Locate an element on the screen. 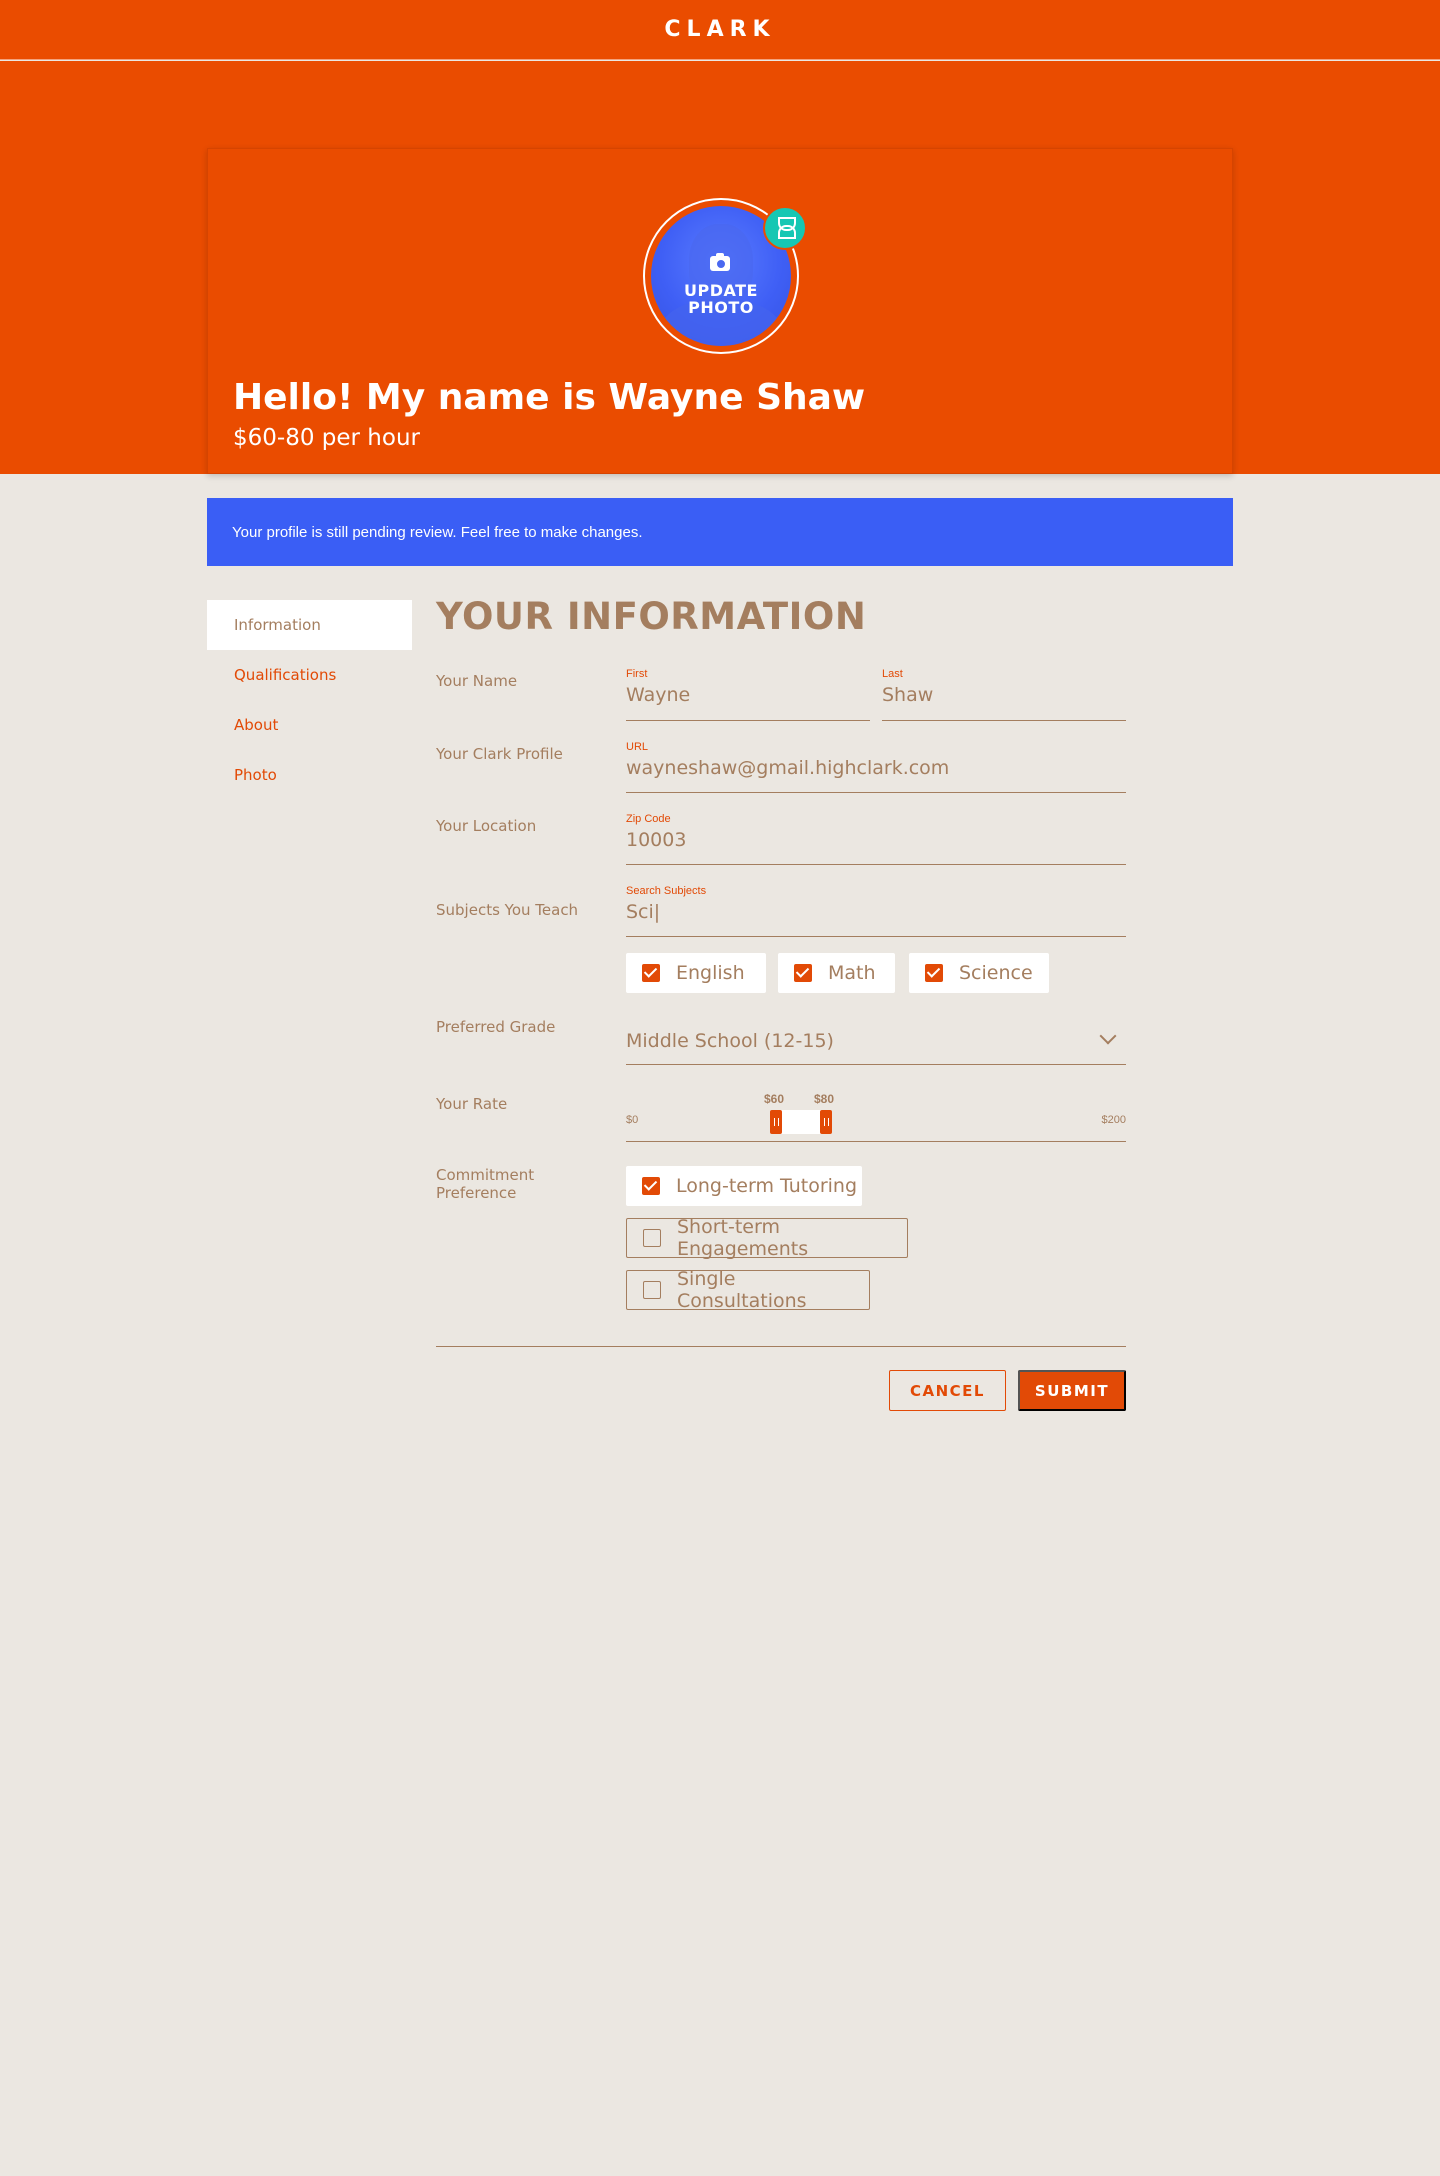 This screenshot has width=1440, height=2176. subject-chip-science: Science is located at coordinates (979, 973).